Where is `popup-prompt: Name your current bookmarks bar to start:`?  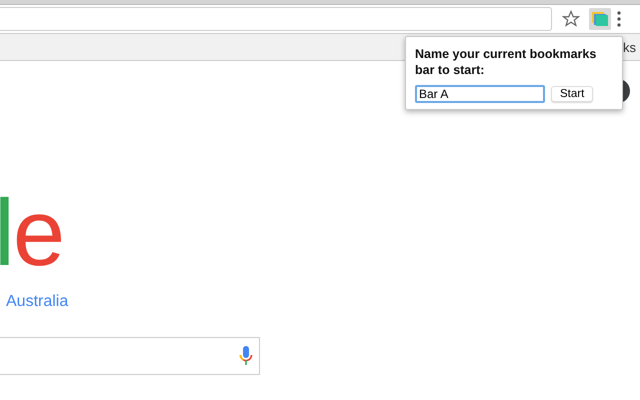 popup-prompt: Name your current bookmarks bar to start: is located at coordinates (506, 62).